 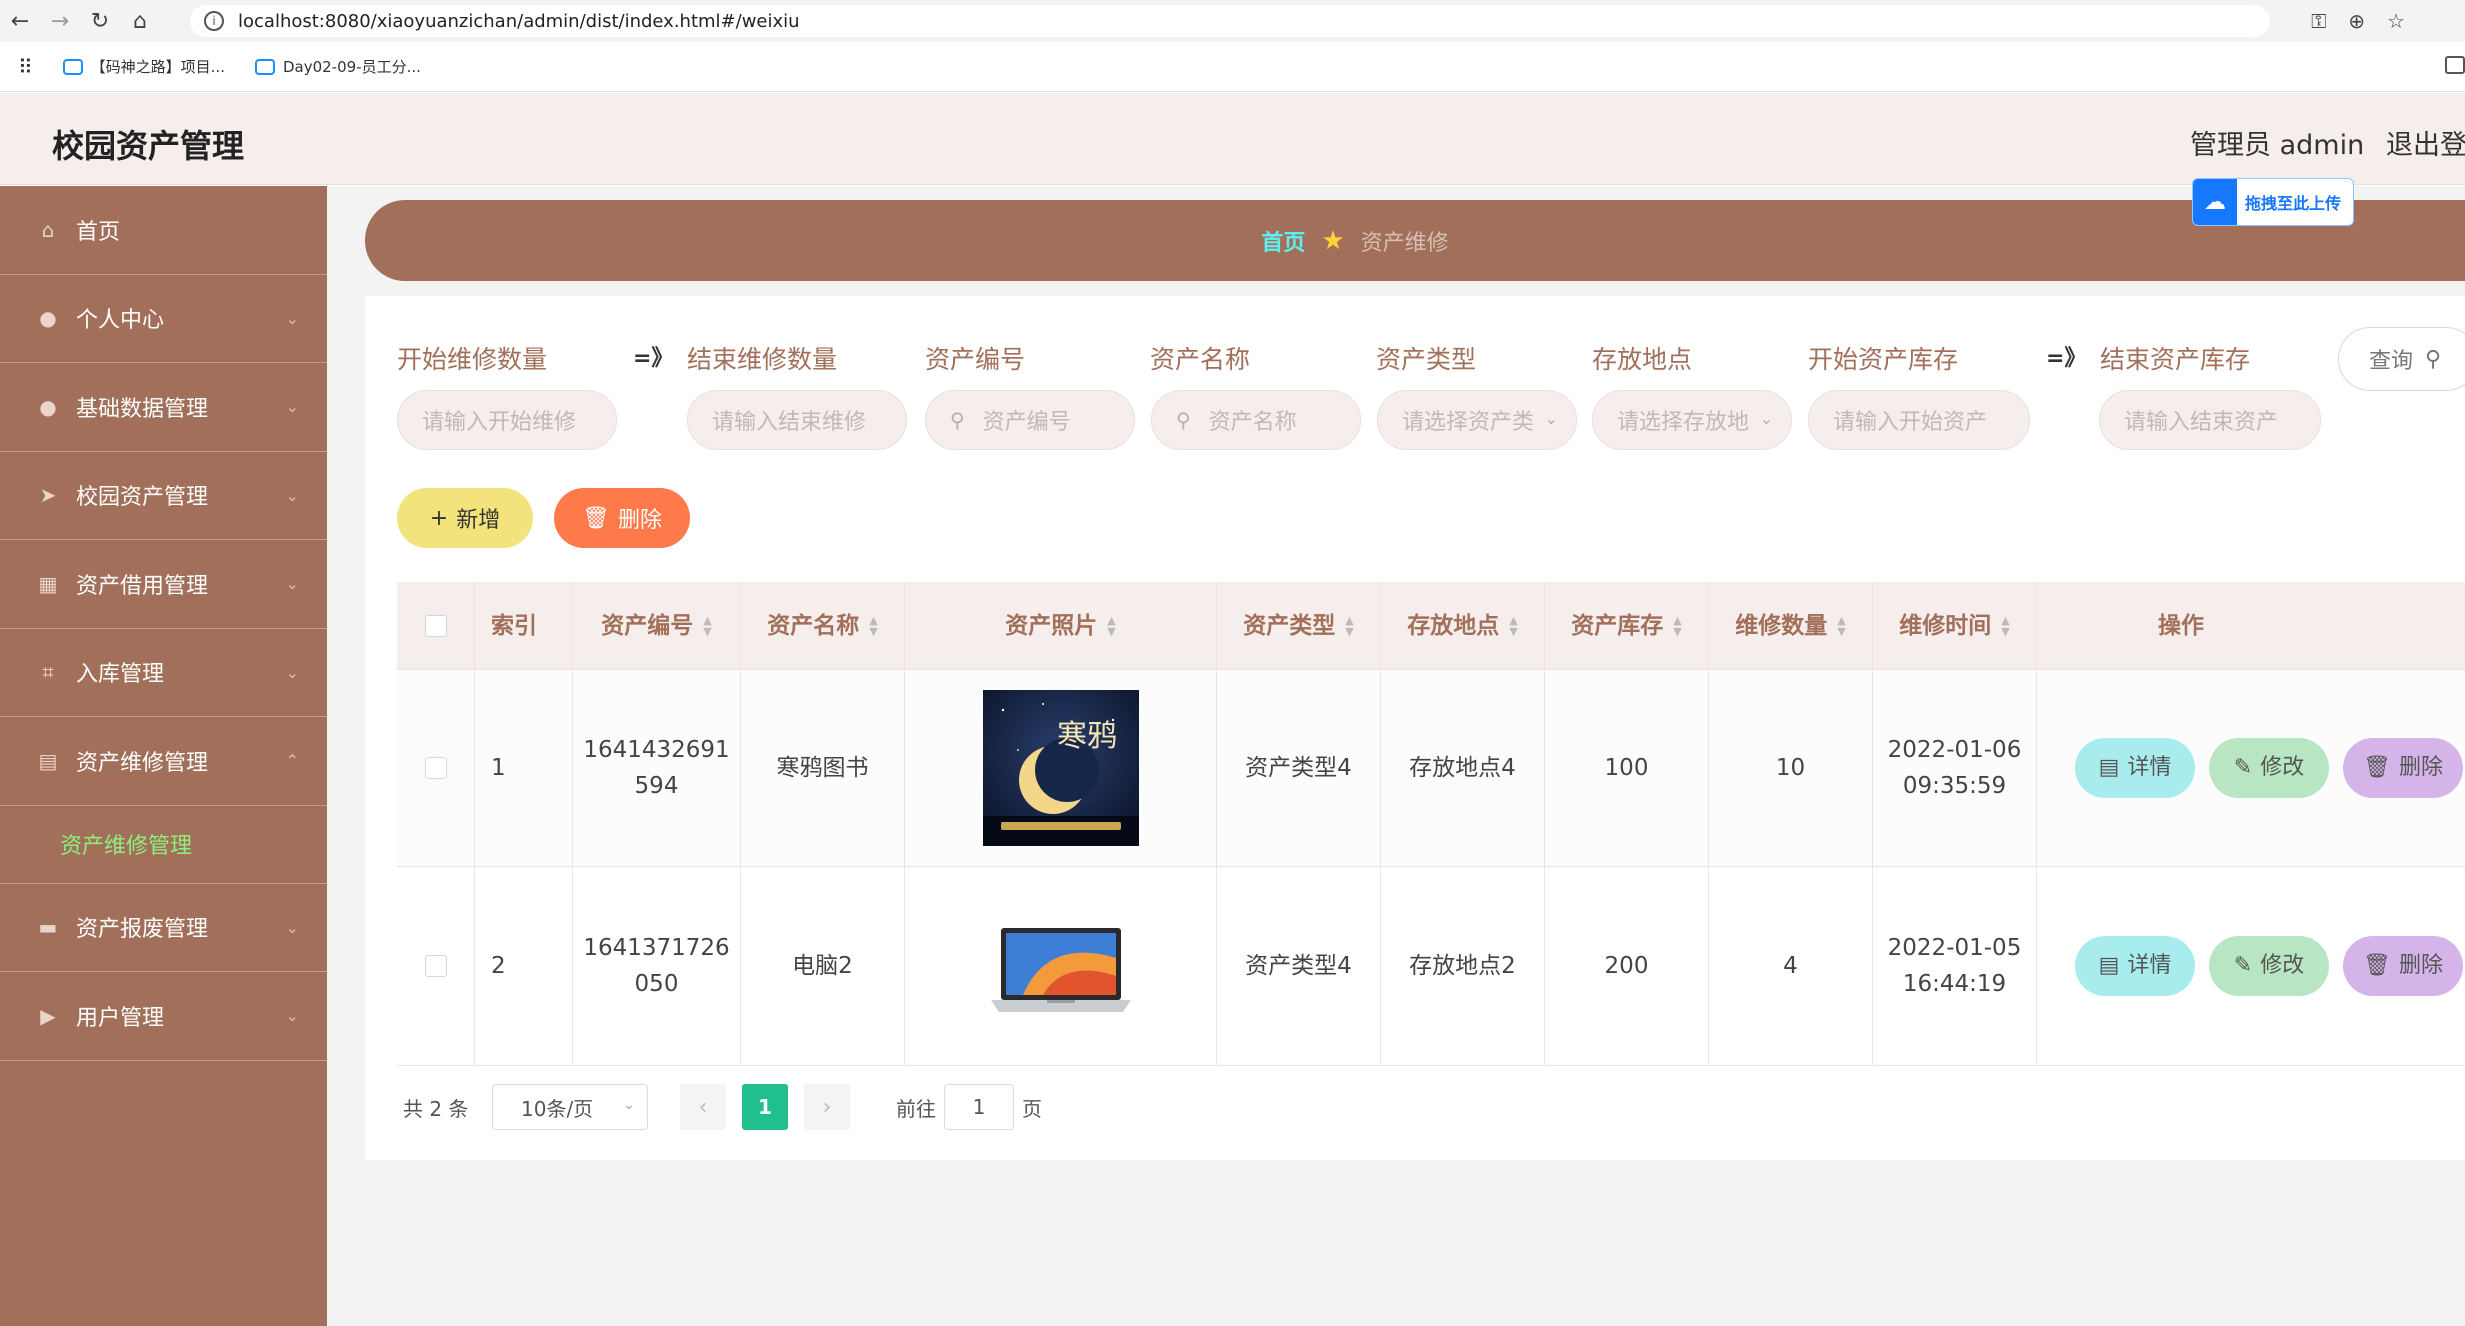 What do you see at coordinates (1627, 625) in the screenshot?
I see `col-stock: 资产库存 ▲ ▼` at bounding box center [1627, 625].